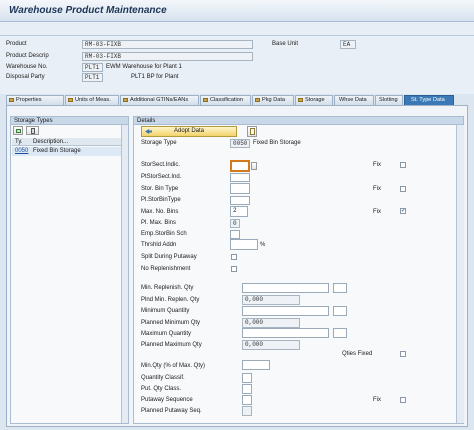 The width and height of the screenshot is (474, 430). What do you see at coordinates (247, 411) in the screenshot?
I see `planned-putaway-seq-field` at bounding box center [247, 411].